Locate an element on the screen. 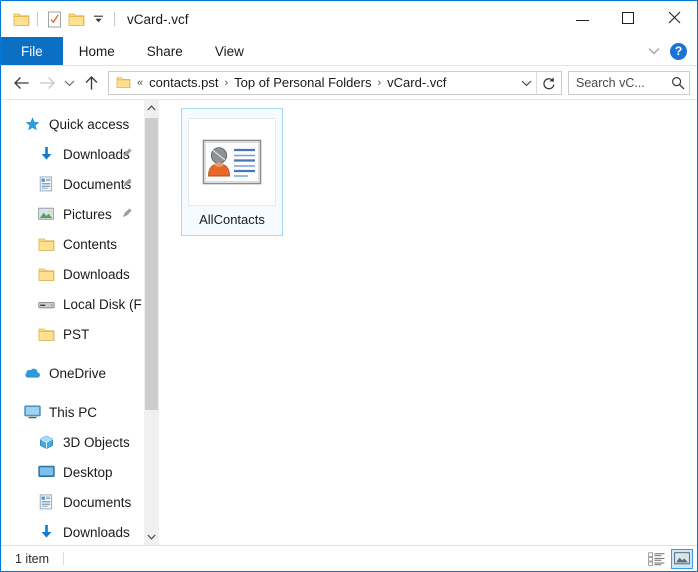 Image resolution: width=698 pixels, height=572 pixels. star-icon is located at coordinates (32, 124).